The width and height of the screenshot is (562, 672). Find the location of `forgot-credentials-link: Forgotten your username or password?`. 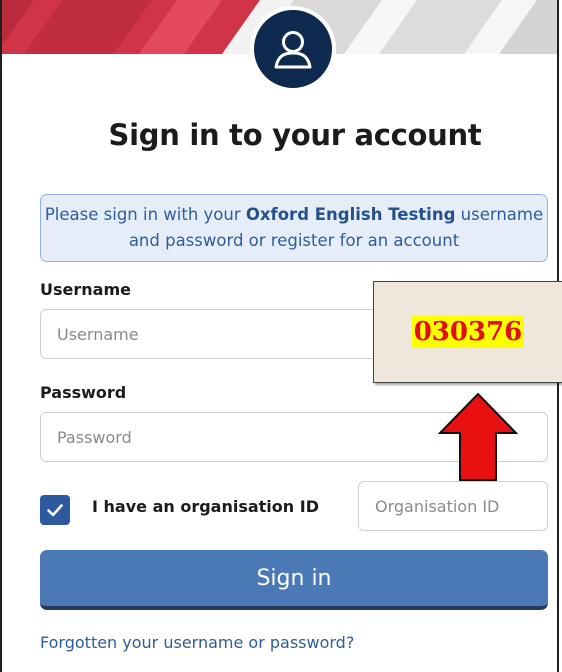

forgot-credentials-link: Forgotten your username or password? is located at coordinates (197, 642).